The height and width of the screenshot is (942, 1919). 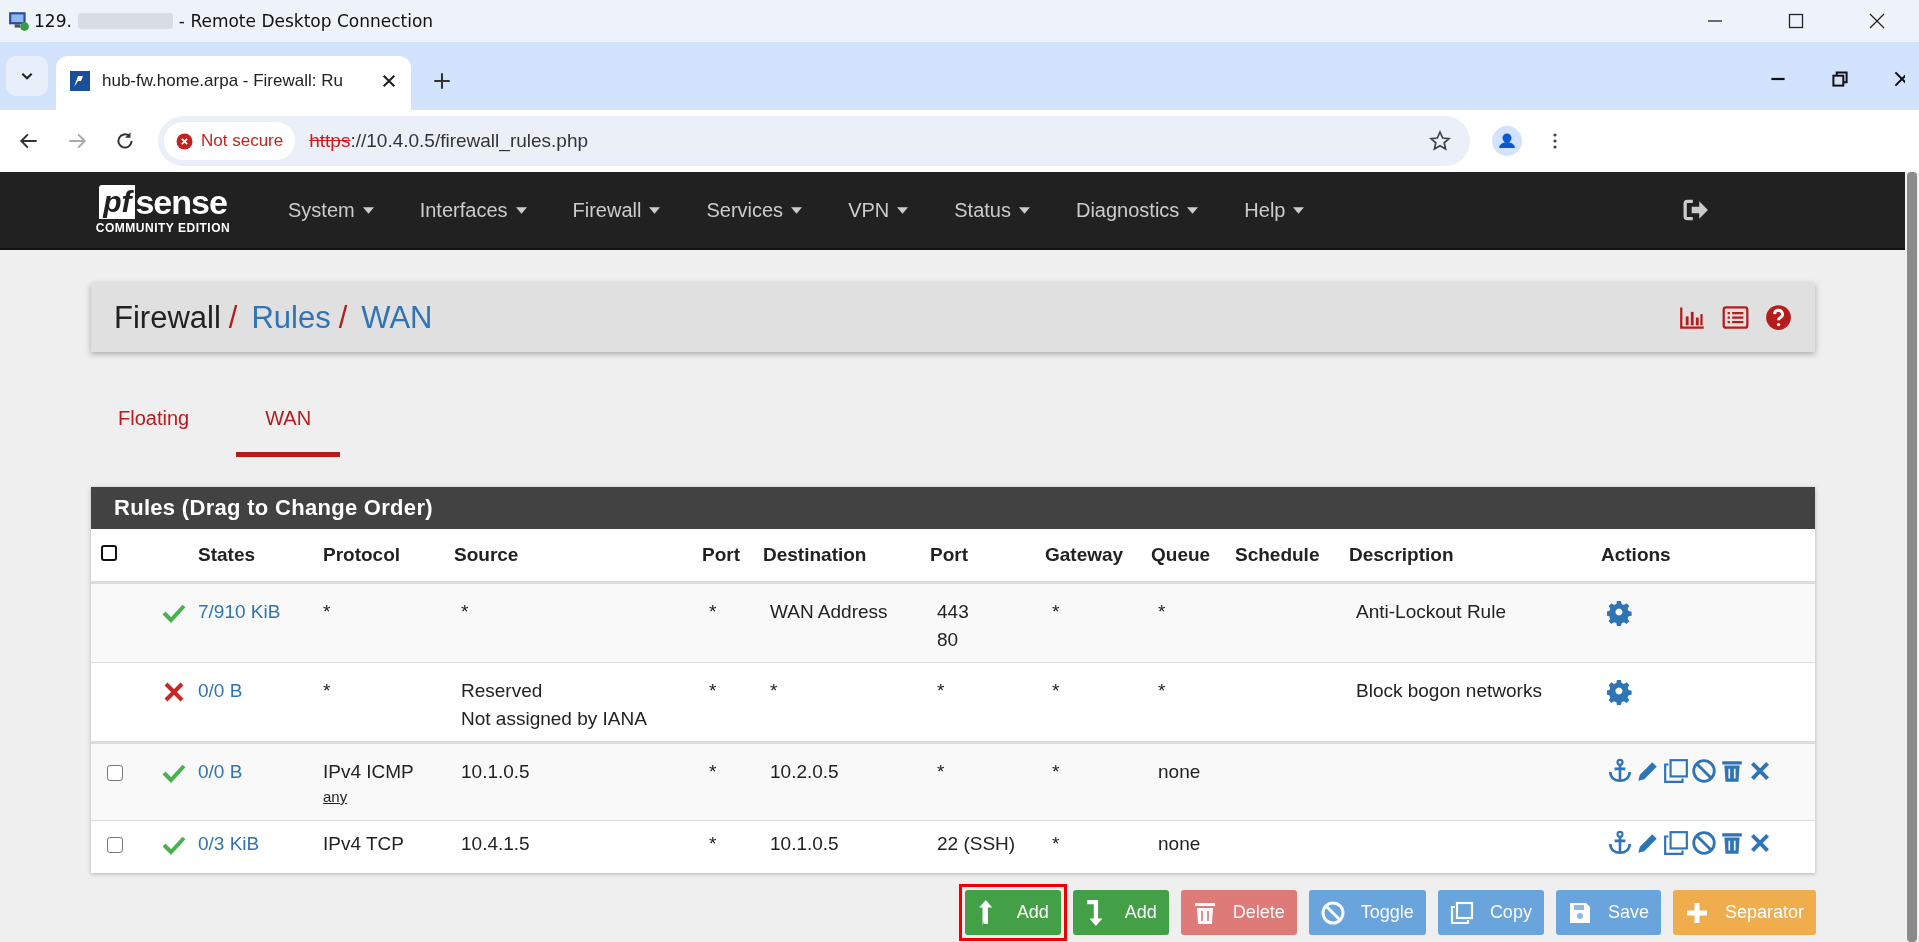 I want to click on breadcrumb-text: Firewall, so click(x=167, y=317).